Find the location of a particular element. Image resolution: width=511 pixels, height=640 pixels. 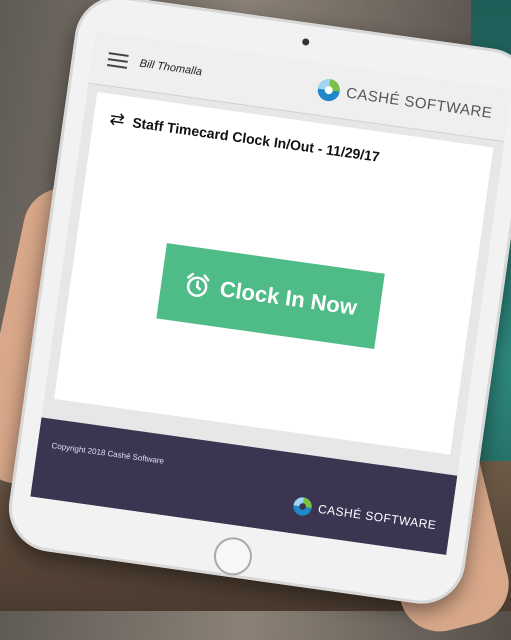

brand-name: CASHÉ SOFTWARE is located at coordinates (419, 103).